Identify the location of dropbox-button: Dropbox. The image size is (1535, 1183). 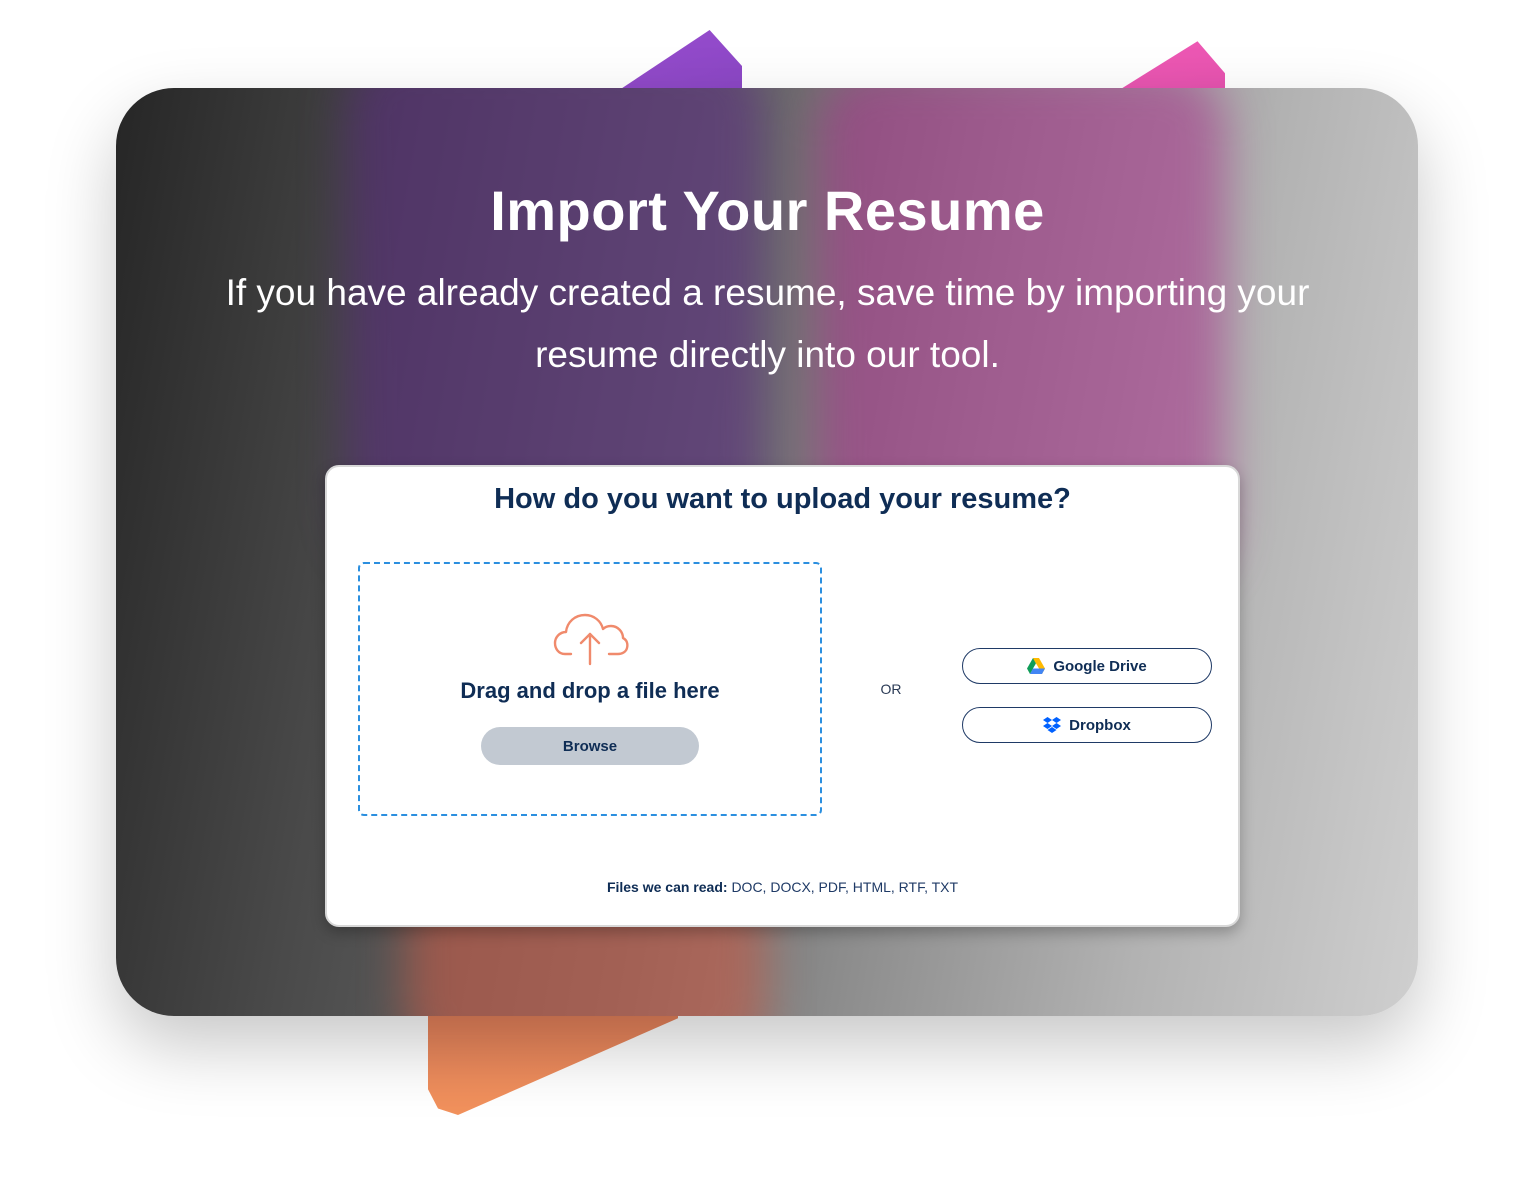
(1087, 725).